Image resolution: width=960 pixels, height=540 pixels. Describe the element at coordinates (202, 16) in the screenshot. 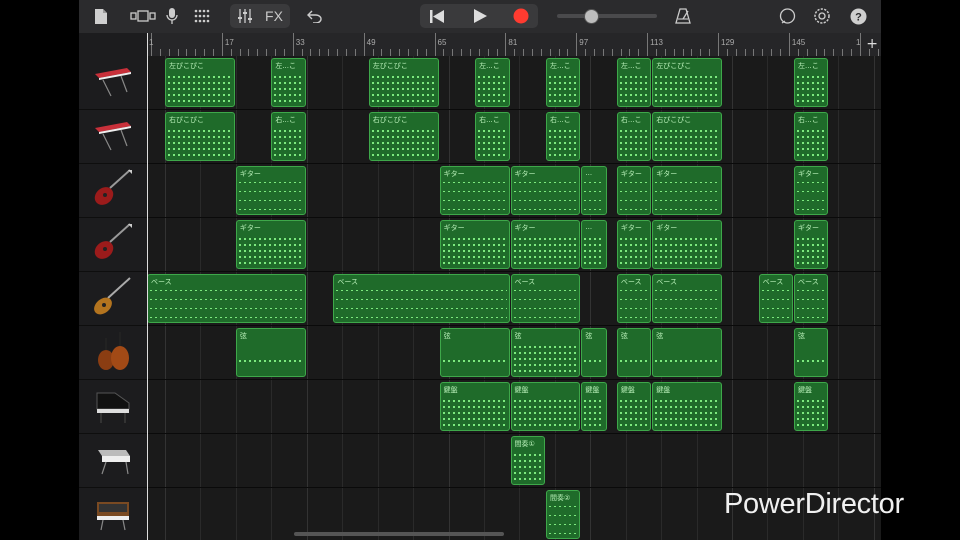

I see `grid-icon` at that location.